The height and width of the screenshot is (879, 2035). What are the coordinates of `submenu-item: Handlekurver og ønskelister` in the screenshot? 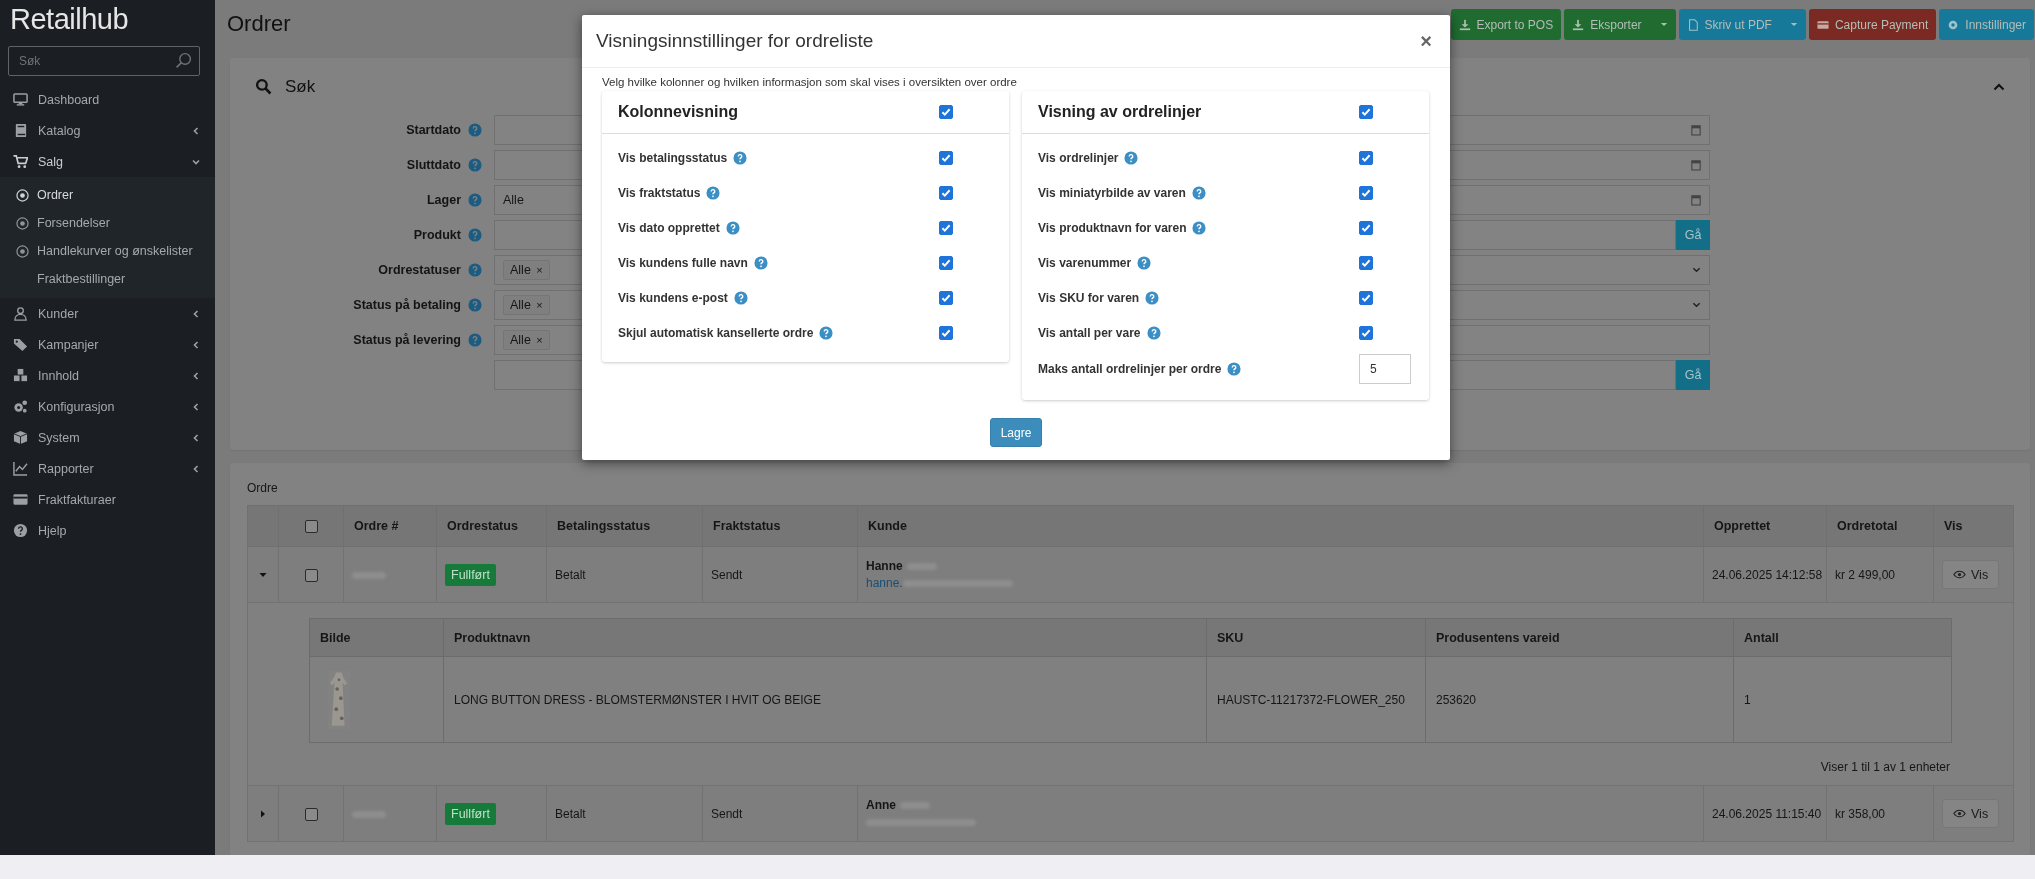 It's located at (107, 251).